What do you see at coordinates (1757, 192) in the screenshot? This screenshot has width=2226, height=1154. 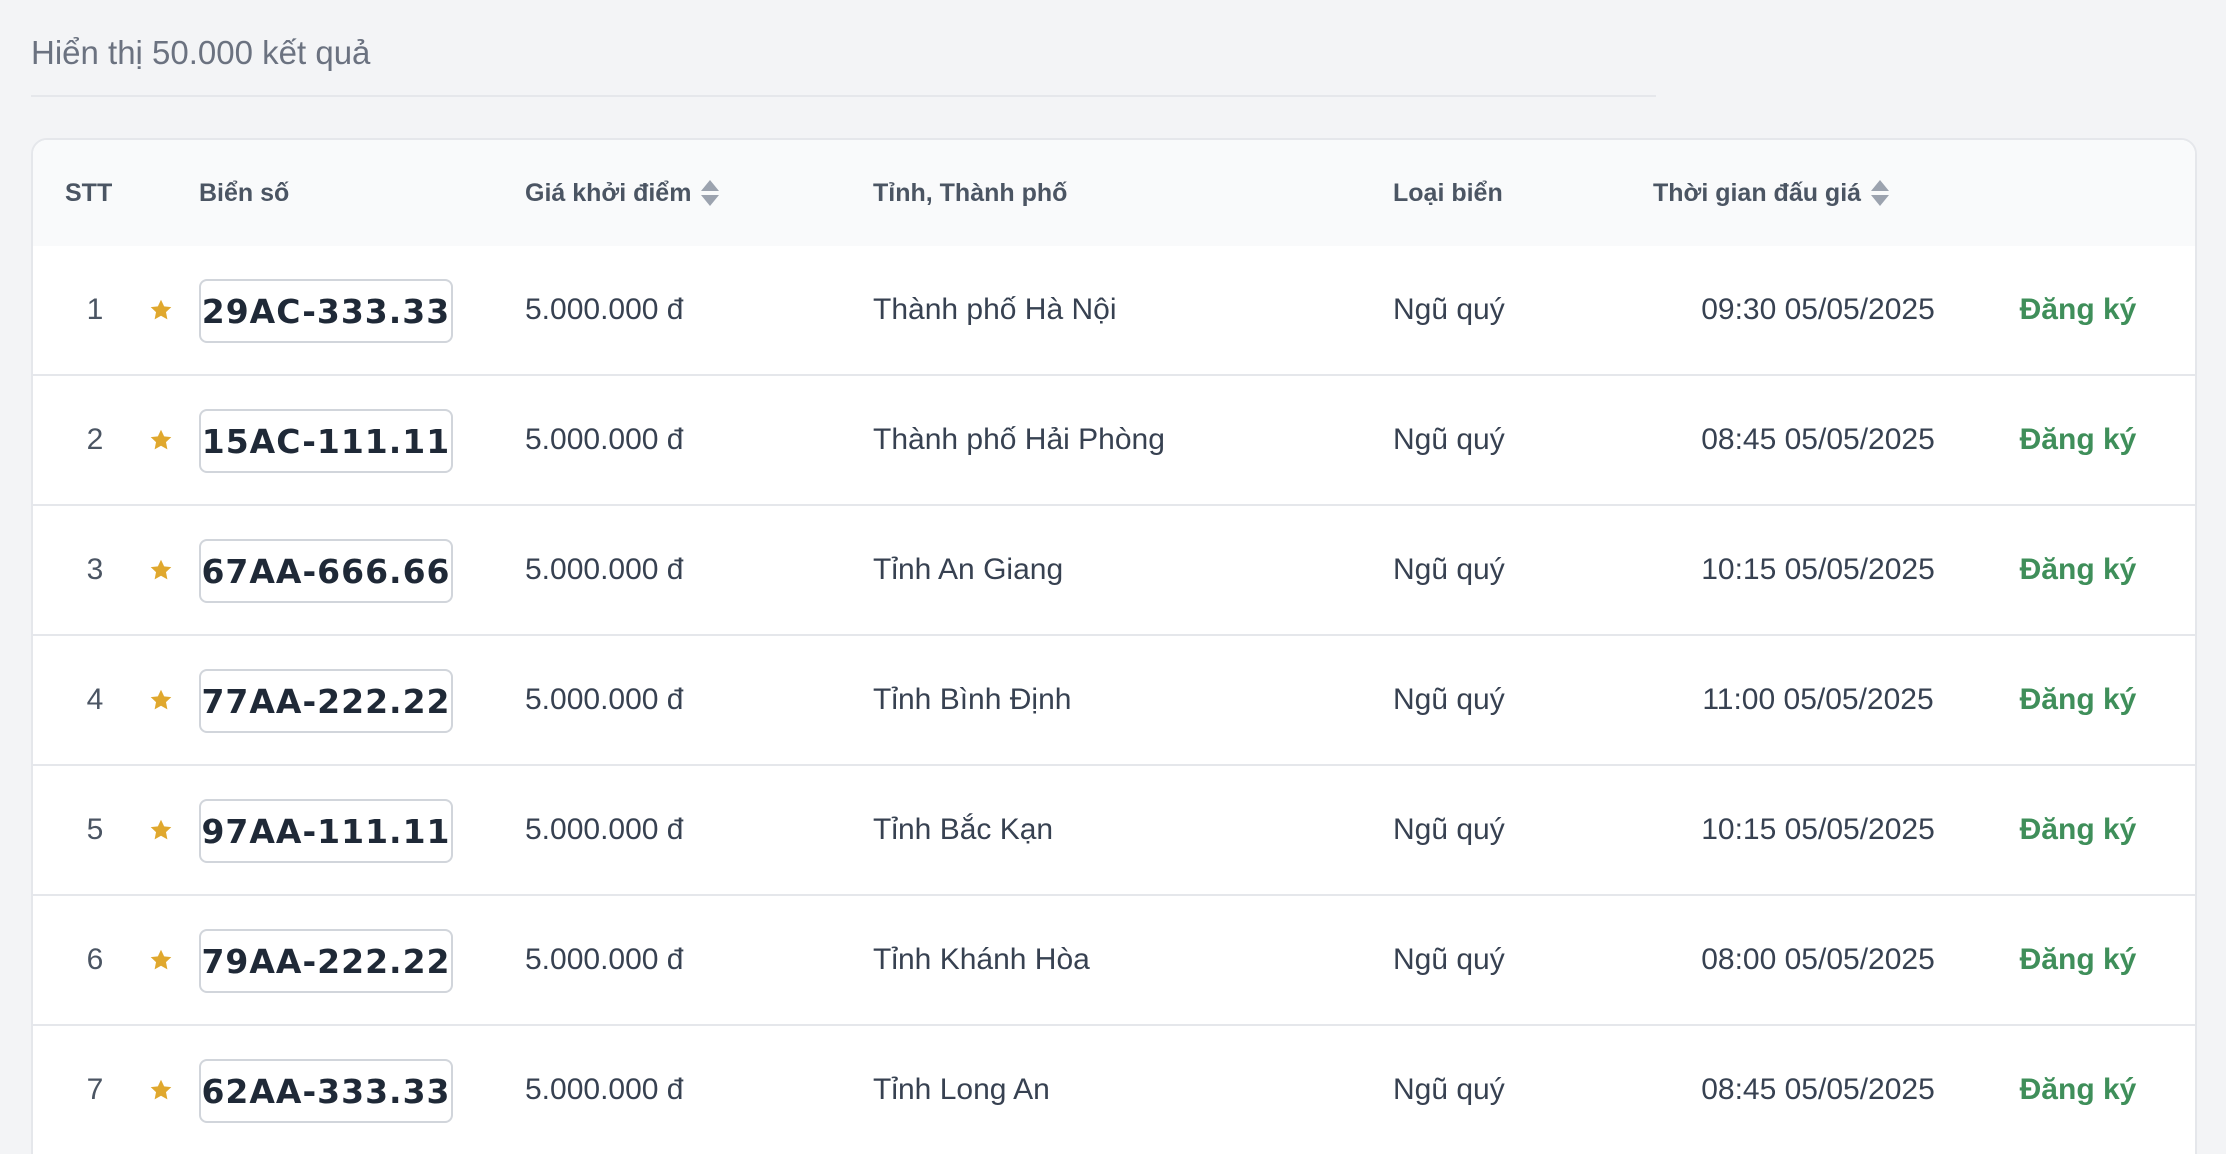 I see `header-time-label: Thời gian đấu giá` at bounding box center [1757, 192].